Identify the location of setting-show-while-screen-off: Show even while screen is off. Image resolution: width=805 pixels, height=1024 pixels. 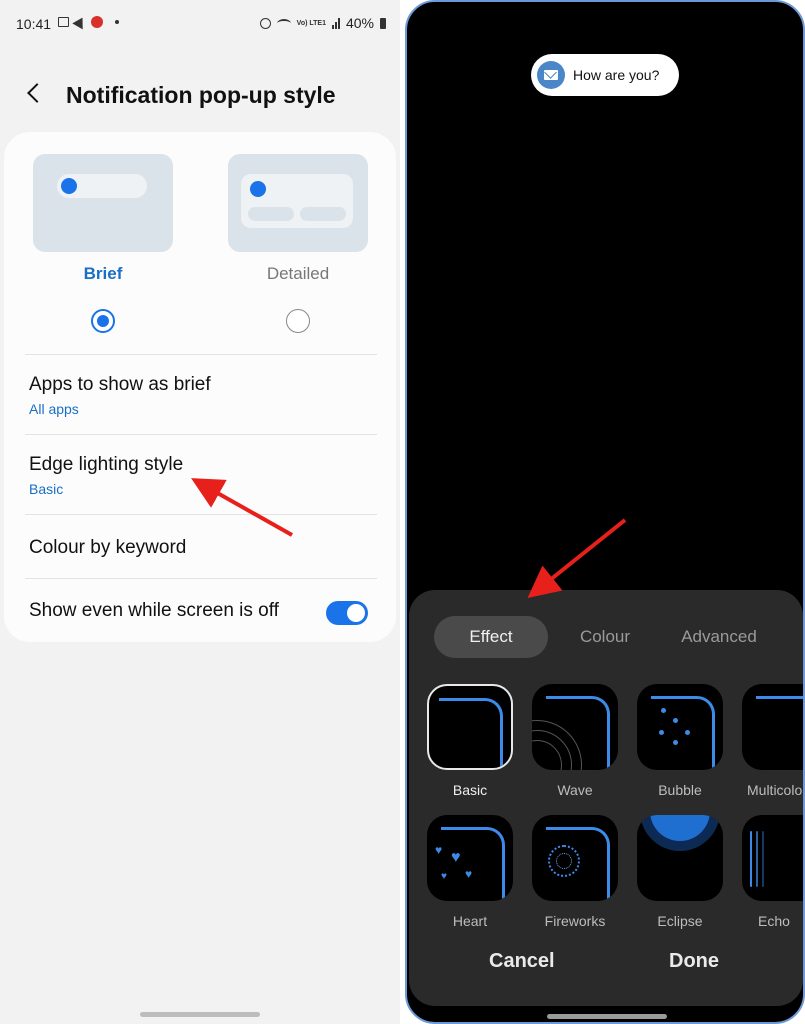
(200, 614).